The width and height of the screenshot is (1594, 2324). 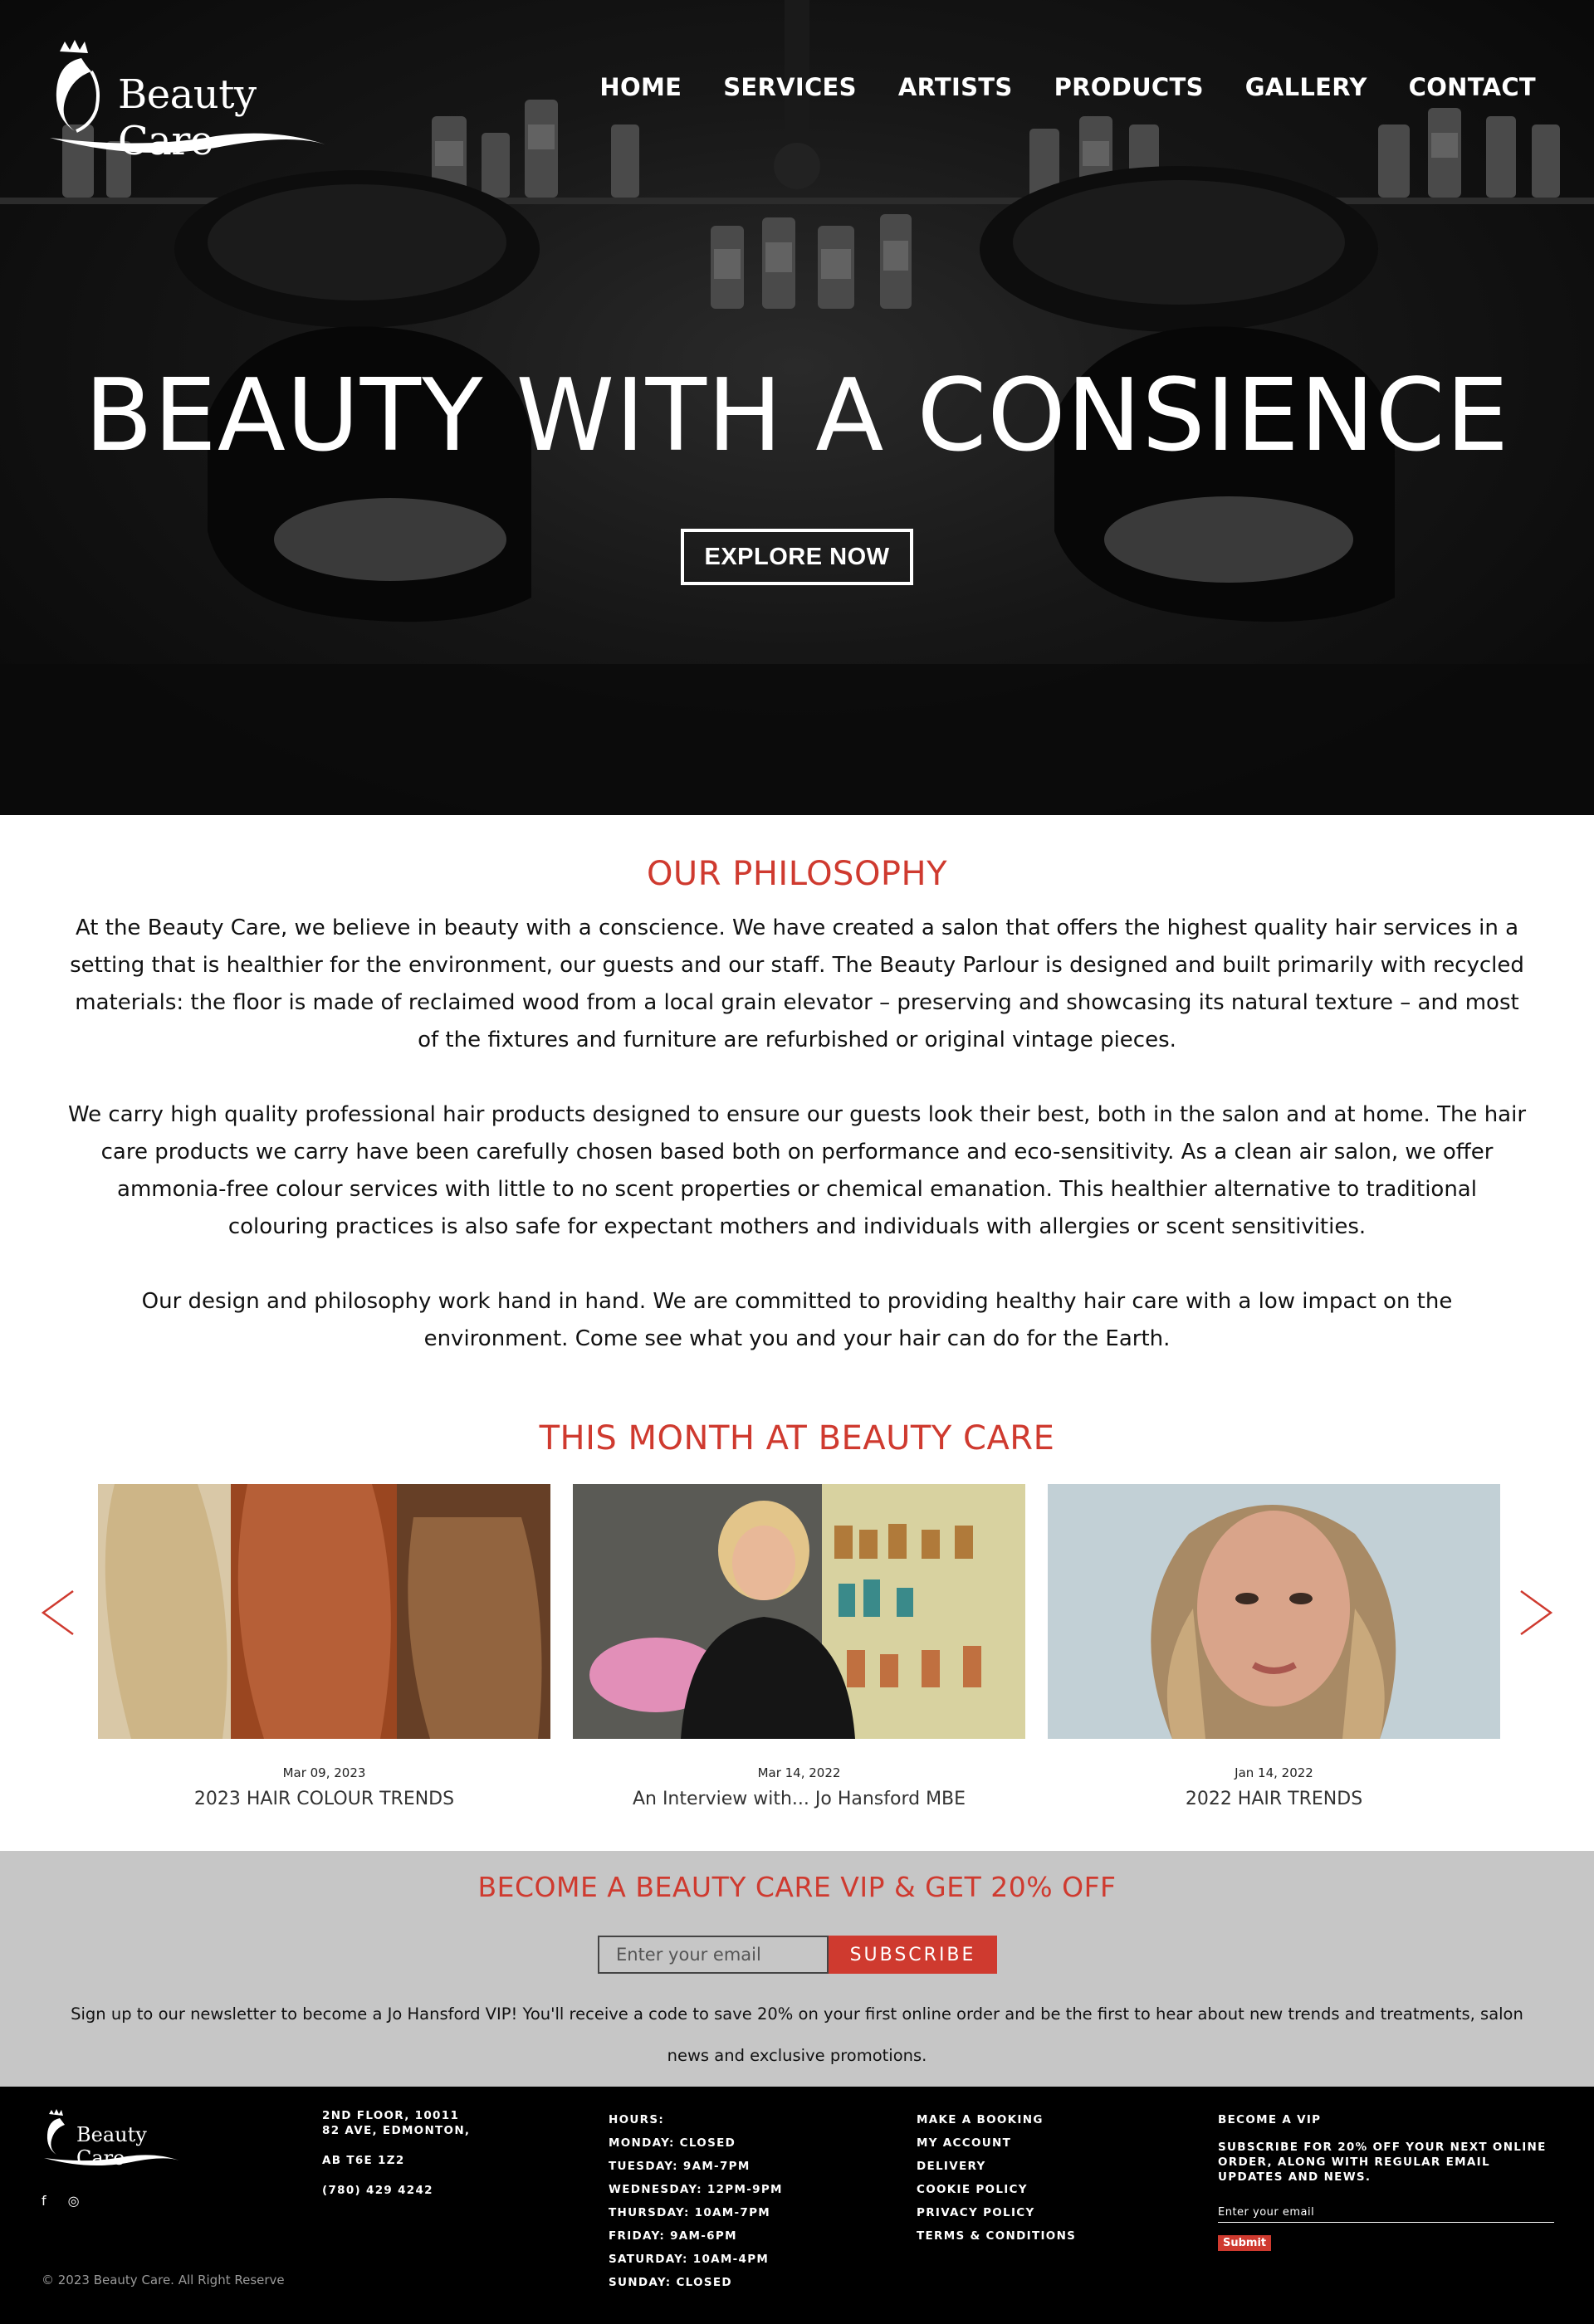 I want to click on vip-form: SUBSCRIBE, so click(x=797, y=1955).